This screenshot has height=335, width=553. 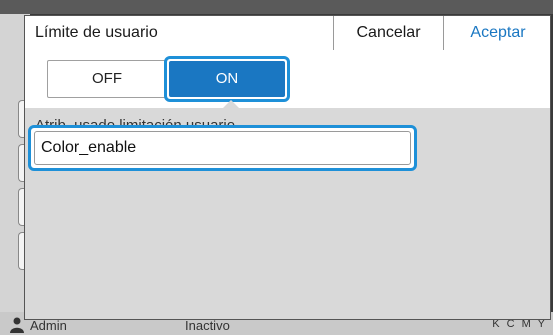 I want to click on cancel-button: Cancelar, so click(x=388, y=33).